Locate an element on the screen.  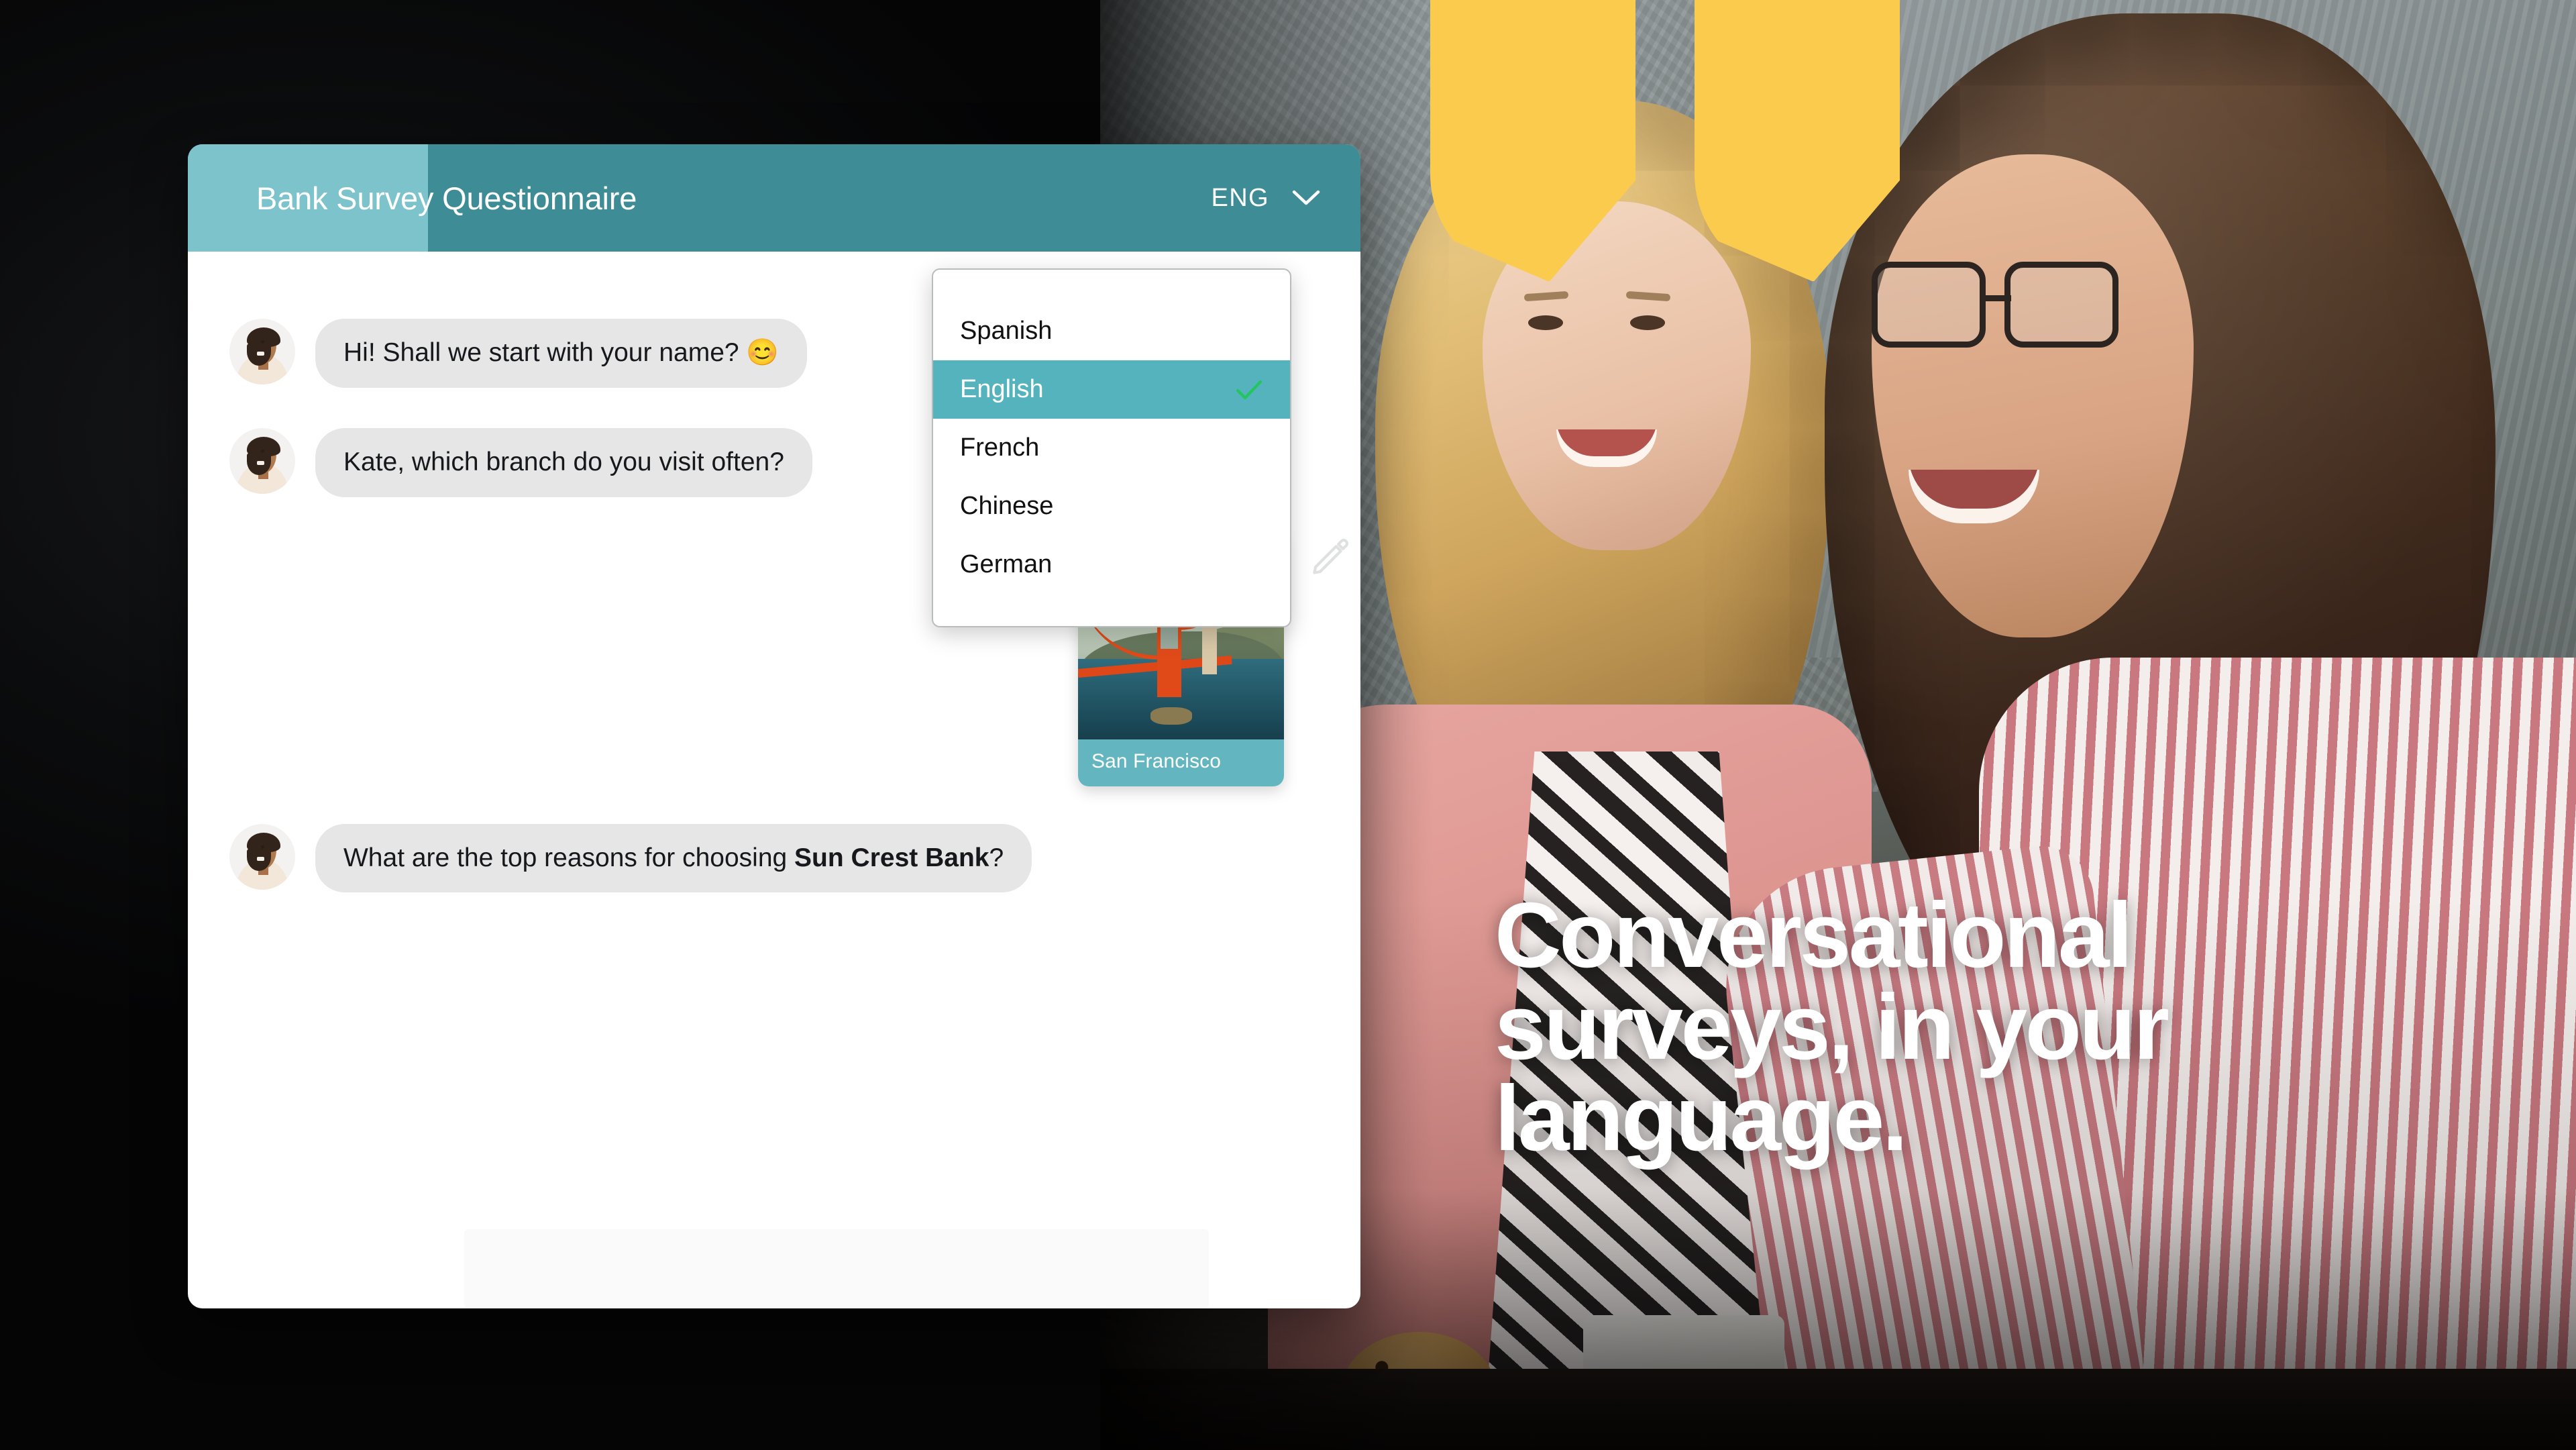
language-selector-button: ENG is located at coordinates (1265, 198).